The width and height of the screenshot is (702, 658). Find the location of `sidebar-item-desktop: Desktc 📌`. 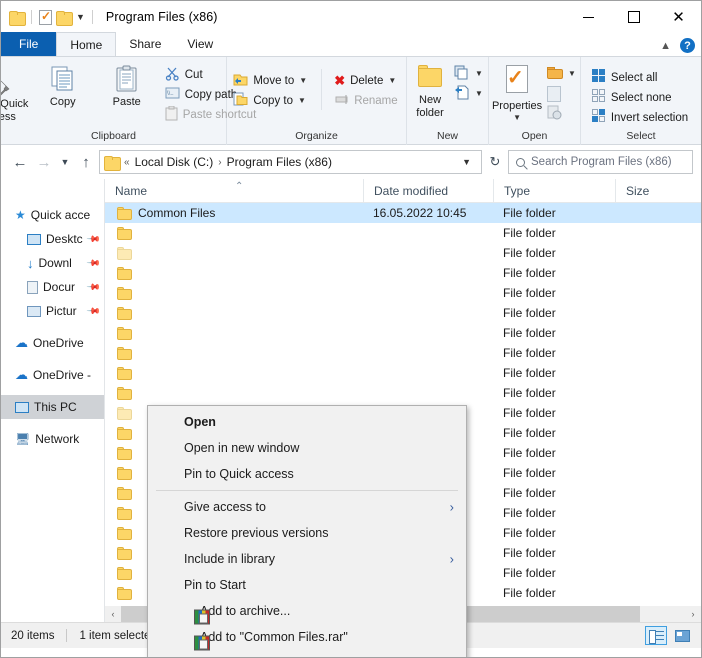

sidebar-item-desktop: Desktc 📌 is located at coordinates (52, 239).